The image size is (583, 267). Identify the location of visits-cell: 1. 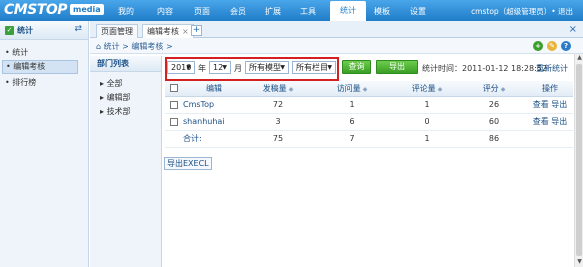
(352, 105).